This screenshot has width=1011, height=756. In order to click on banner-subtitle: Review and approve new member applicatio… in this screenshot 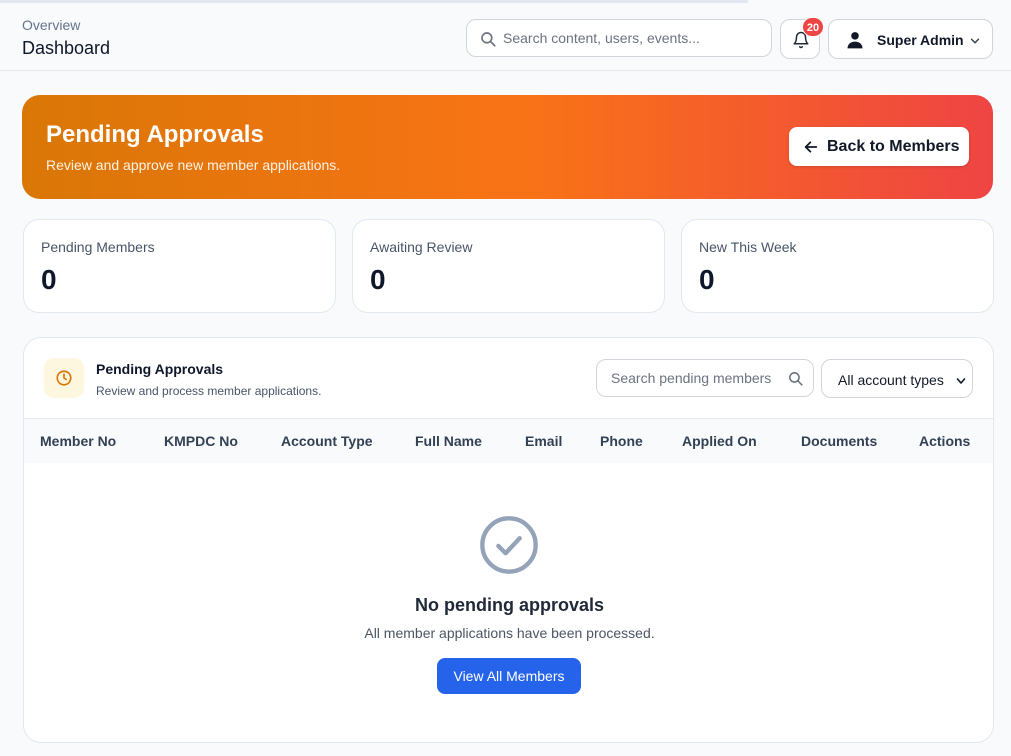, I will do `click(193, 165)`.